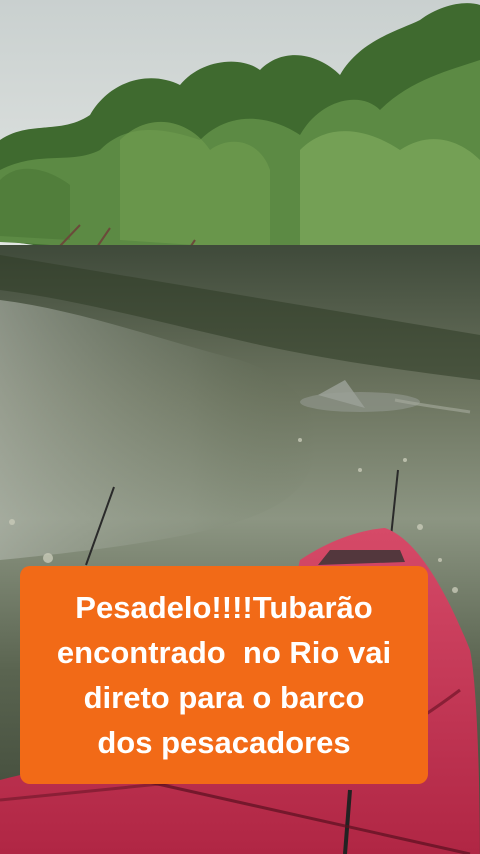 Image resolution: width=480 pixels, height=854 pixels. I want to click on caption-line-1: Pesadelo!!!!Tubarão, so click(224, 607).